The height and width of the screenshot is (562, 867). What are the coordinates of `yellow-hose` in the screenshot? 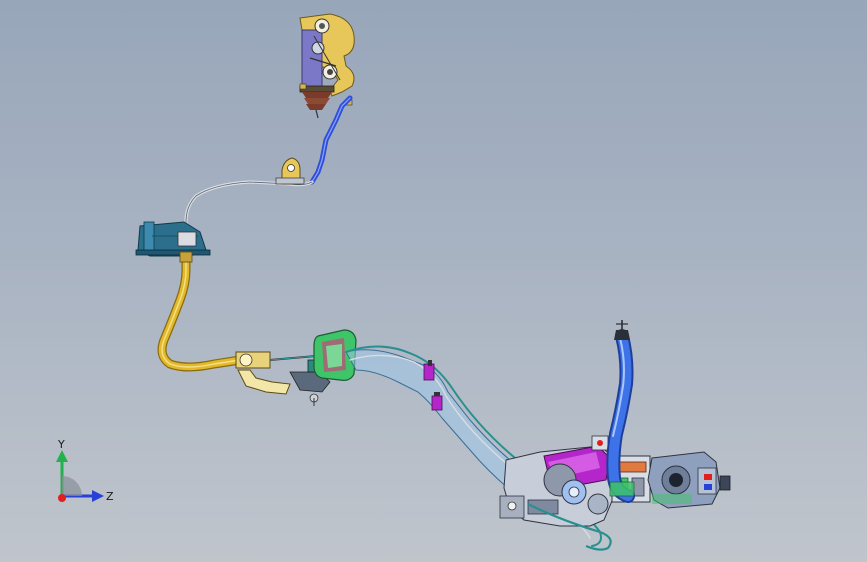 It's located at (201, 311).